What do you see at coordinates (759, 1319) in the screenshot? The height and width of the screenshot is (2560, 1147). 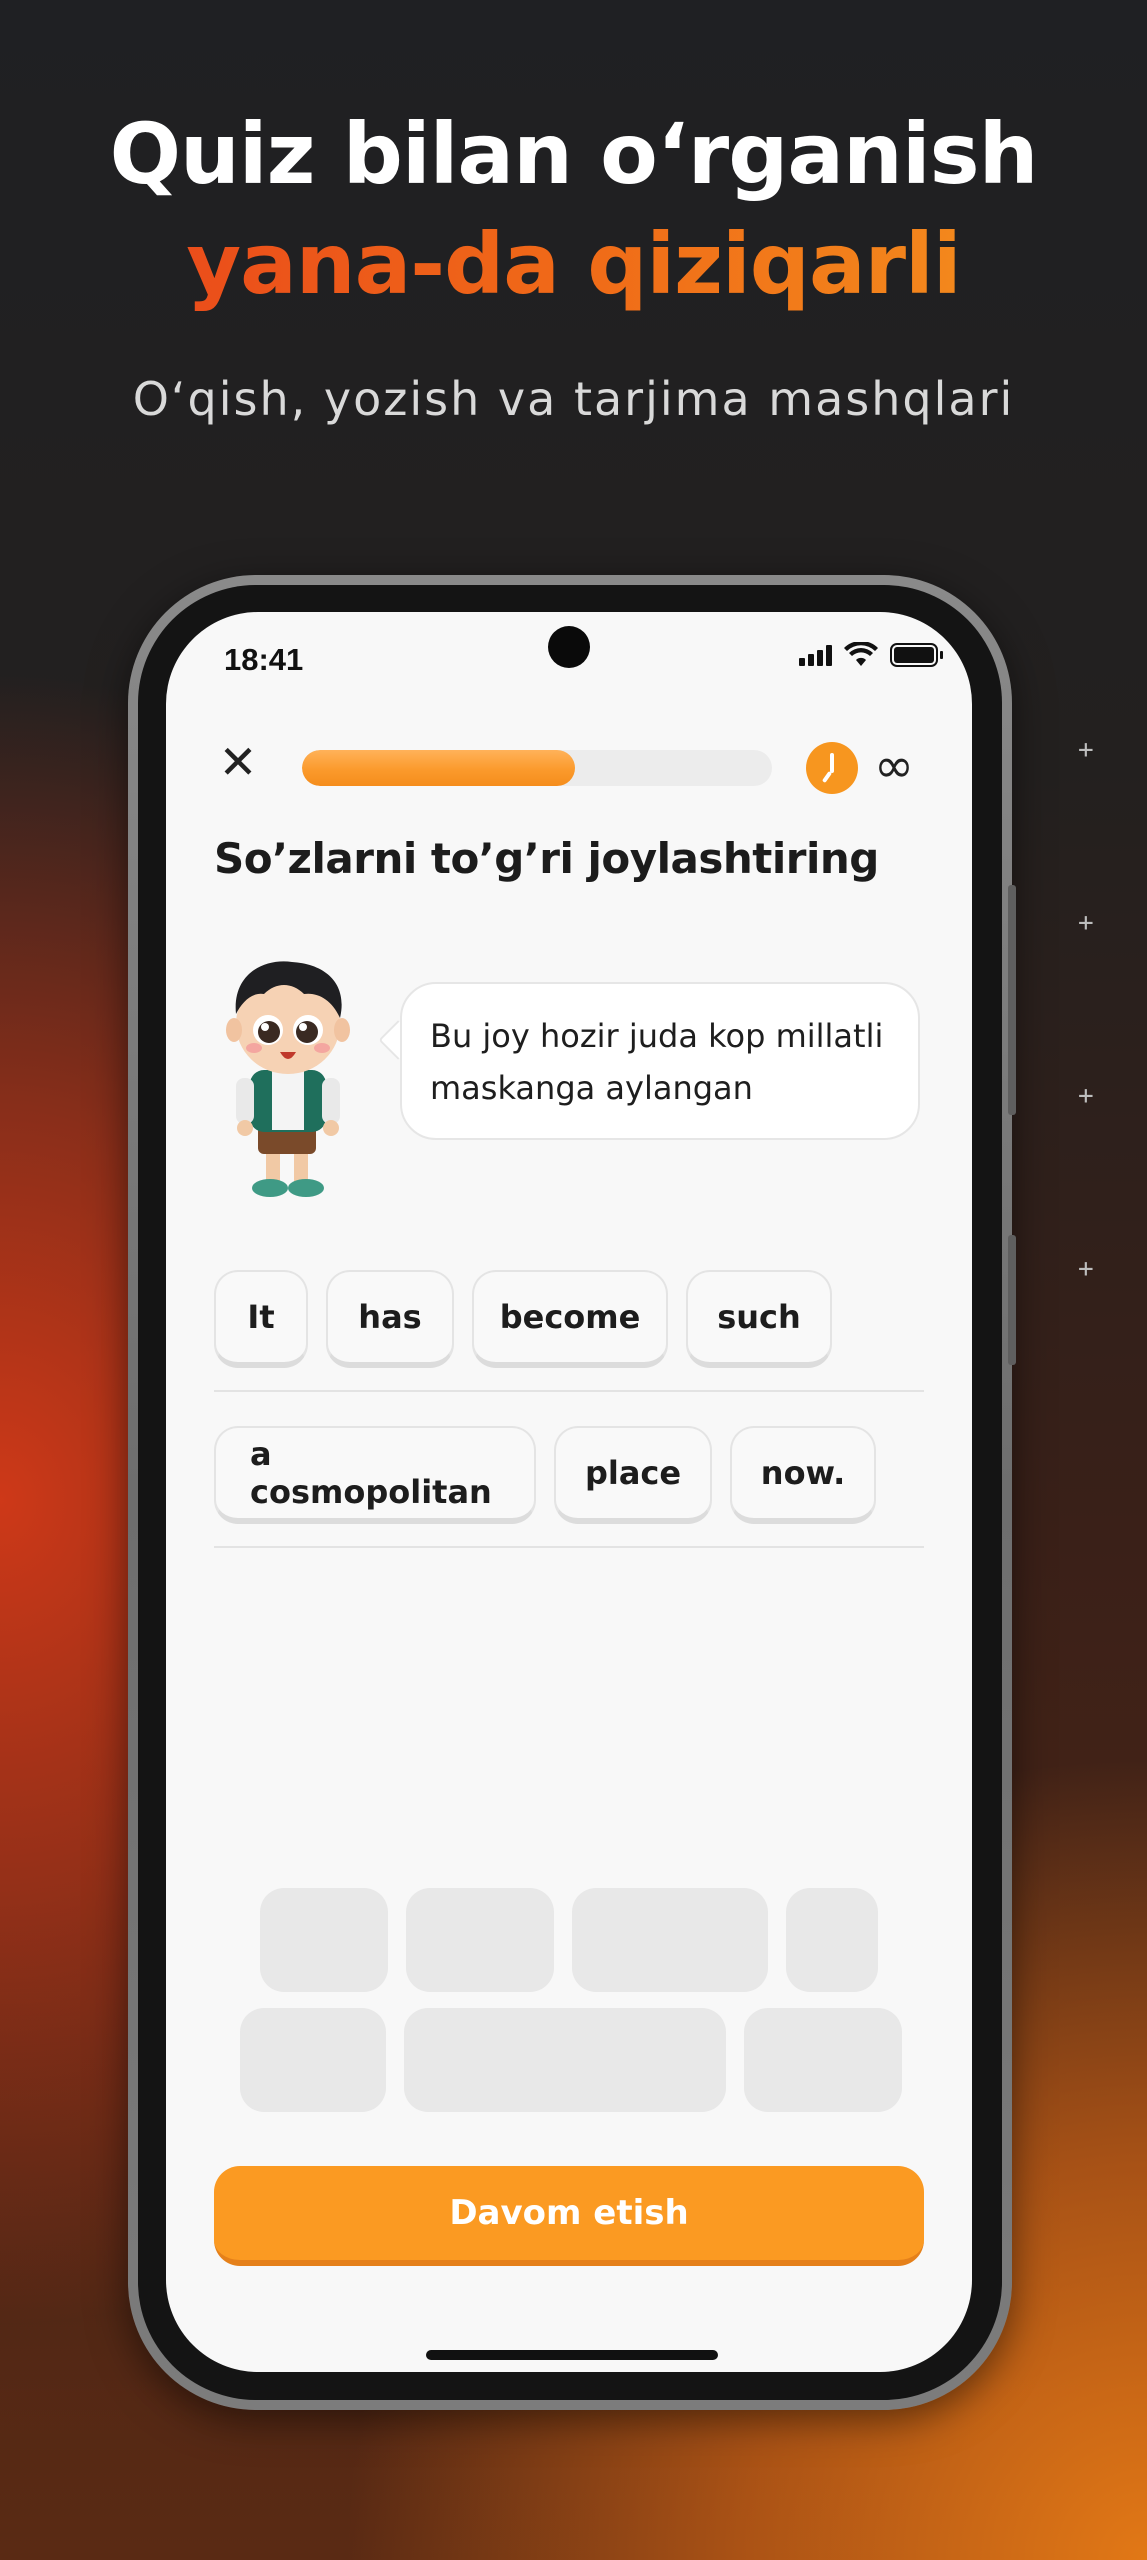 I see `answer-word-chip: such` at bounding box center [759, 1319].